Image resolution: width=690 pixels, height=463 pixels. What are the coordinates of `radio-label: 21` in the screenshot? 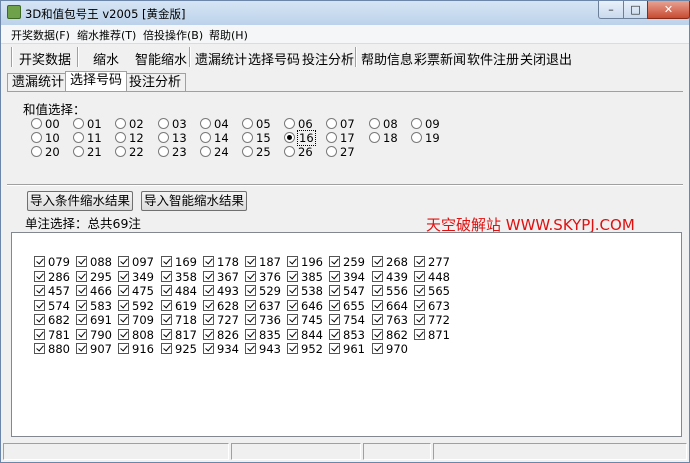 It's located at (94, 152).